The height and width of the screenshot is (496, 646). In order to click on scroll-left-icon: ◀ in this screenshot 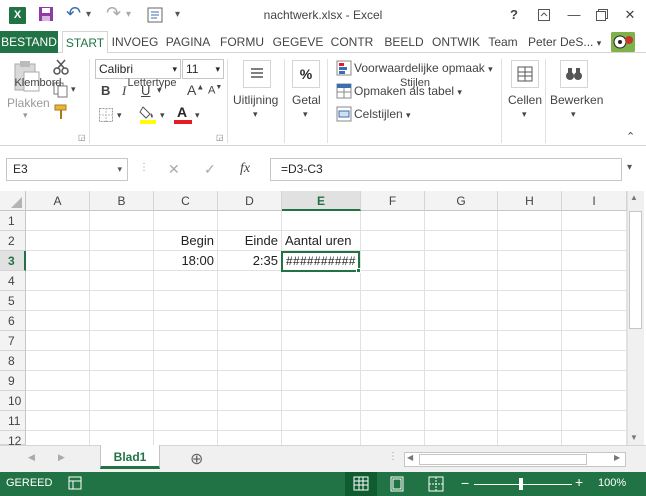, I will do `click(410, 457)`.